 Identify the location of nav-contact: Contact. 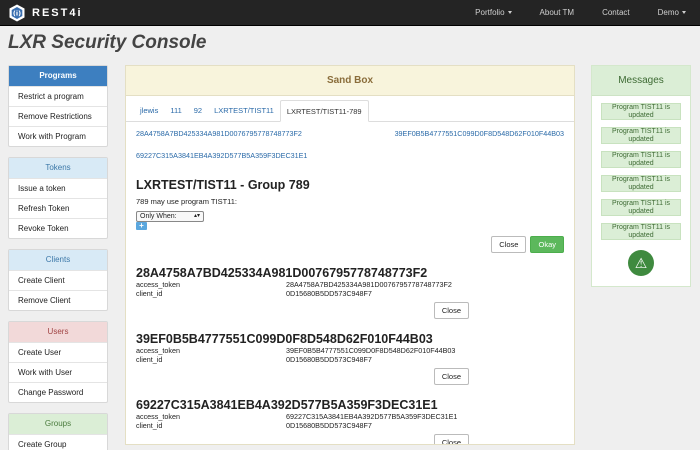
(616, 13).